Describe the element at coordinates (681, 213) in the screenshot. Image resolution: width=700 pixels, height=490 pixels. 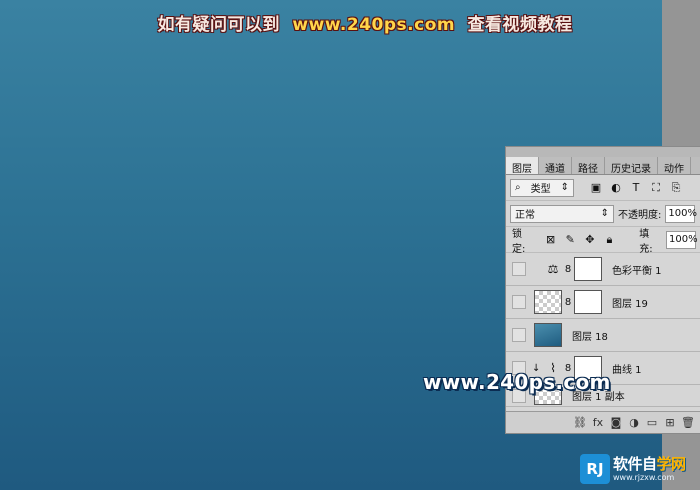
I see `opacity-input: 100%` at that location.